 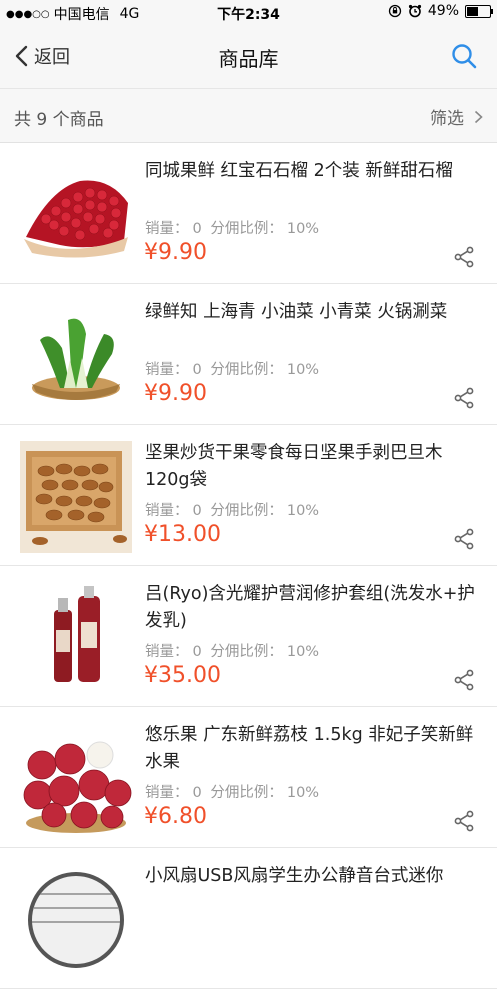 I want to click on filter-button: 筛选, so click(x=456, y=116).